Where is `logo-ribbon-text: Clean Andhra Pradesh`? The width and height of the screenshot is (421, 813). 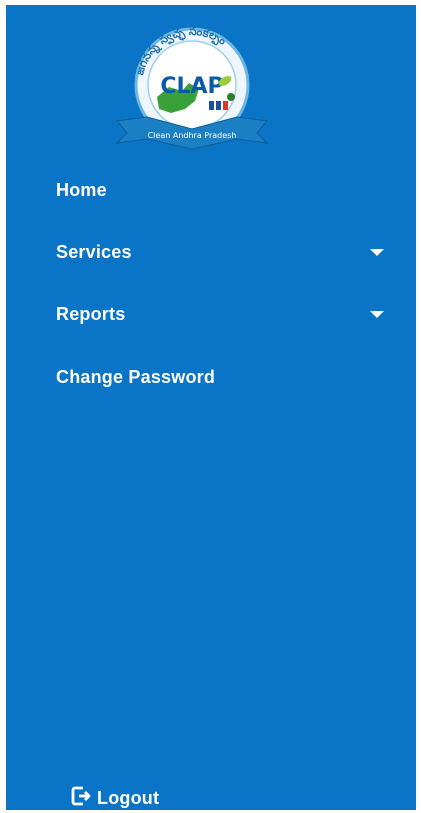
logo-ribbon-text: Clean Andhra Pradesh is located at coordinates (192, 135).